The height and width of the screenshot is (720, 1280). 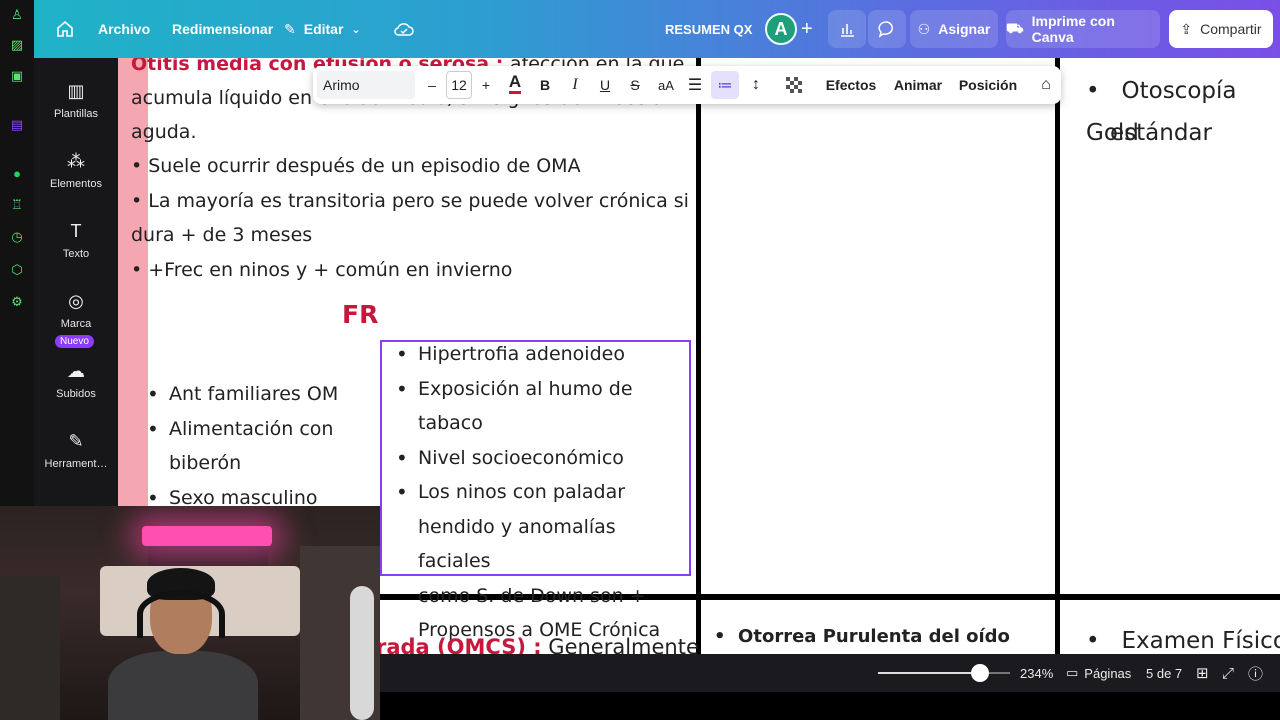 I want to click on sidebar-item-label: Elementos, so click(x=76, y=184).